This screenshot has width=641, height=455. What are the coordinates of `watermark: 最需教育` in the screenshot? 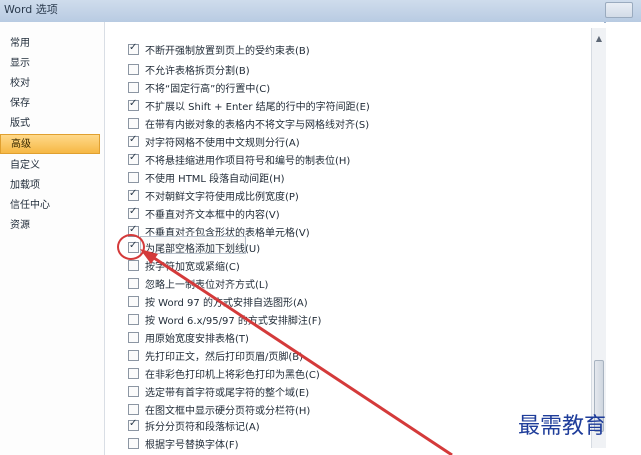 It's located at (562, 426).